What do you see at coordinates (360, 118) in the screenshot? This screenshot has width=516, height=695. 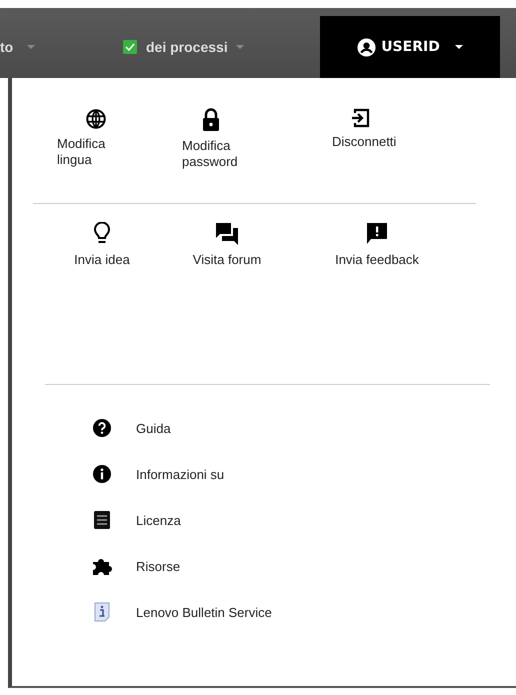 I see `sign-in-icon` at bounding box center [360, 118].